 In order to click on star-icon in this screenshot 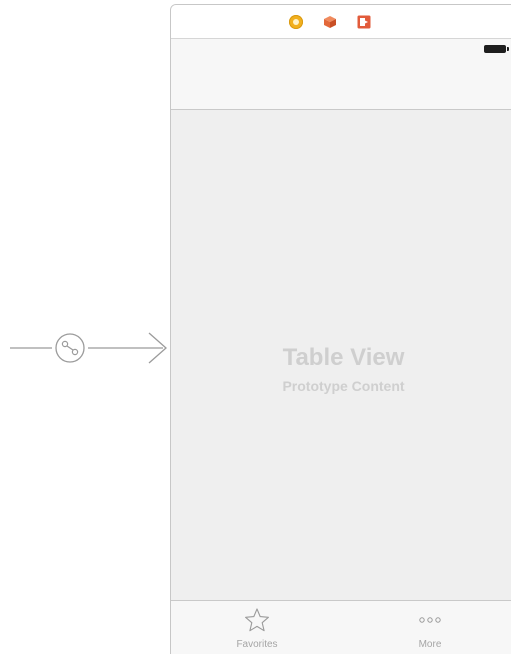, I will do `click(257, 620)`.